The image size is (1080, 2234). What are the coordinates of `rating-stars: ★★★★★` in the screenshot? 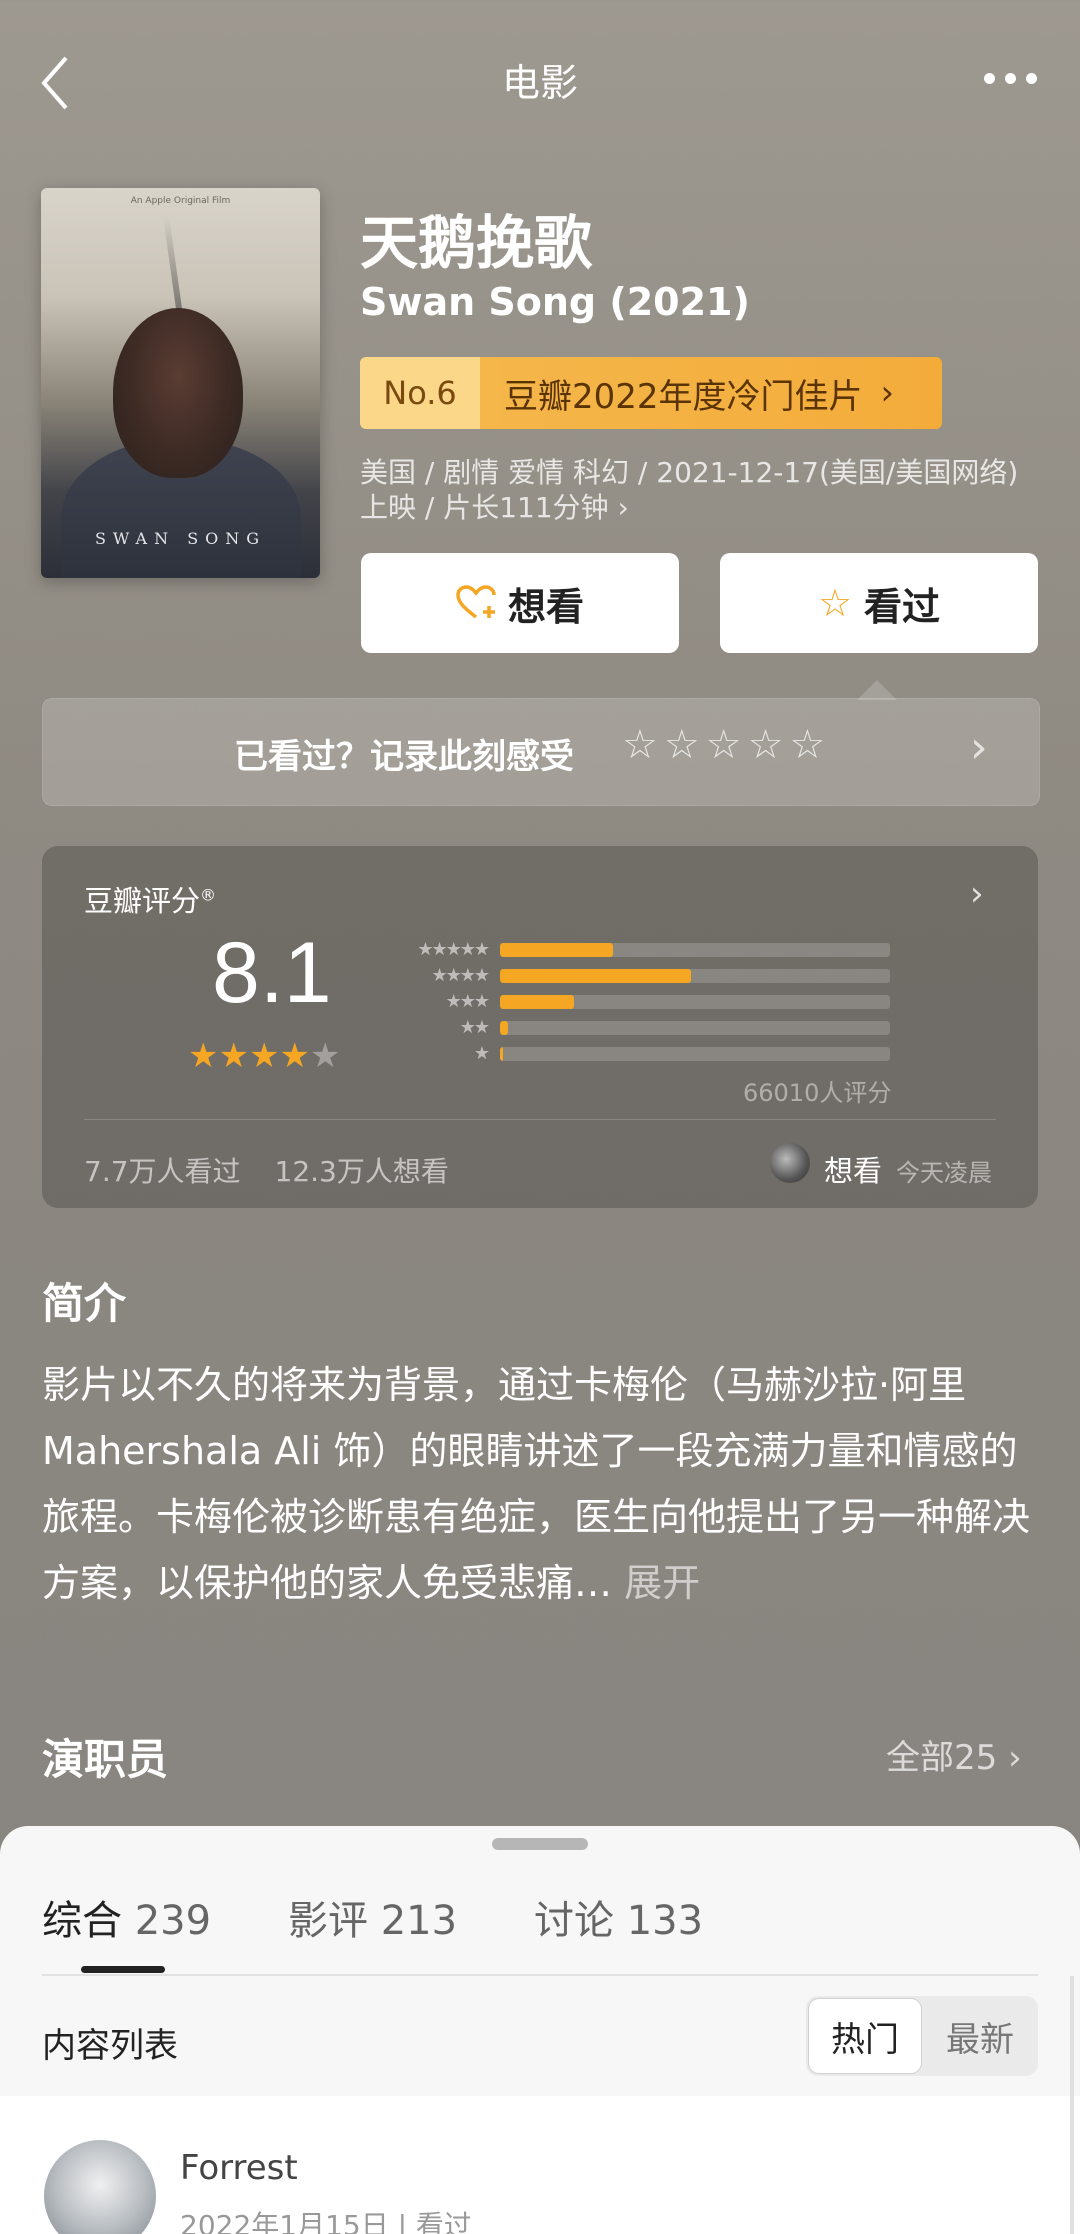 It's located at (264, 1056).